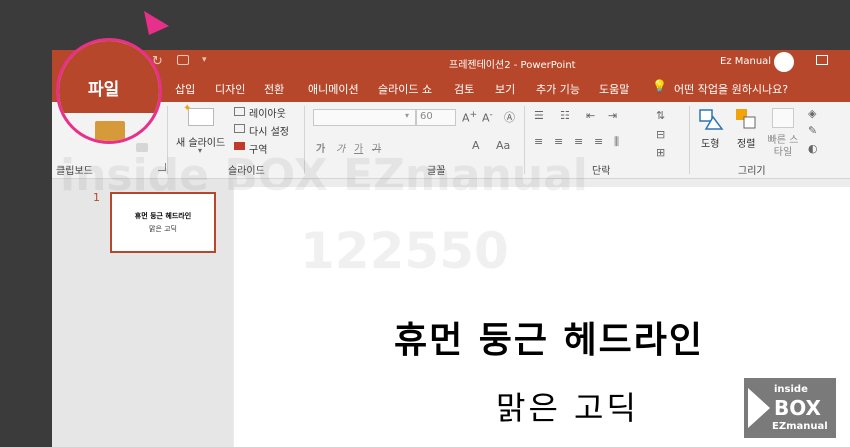  What do you see at coordinates (612, 115) in the screenshot?
I see `increase-indent-icon: ⇥` at bounding box center [612, 115].